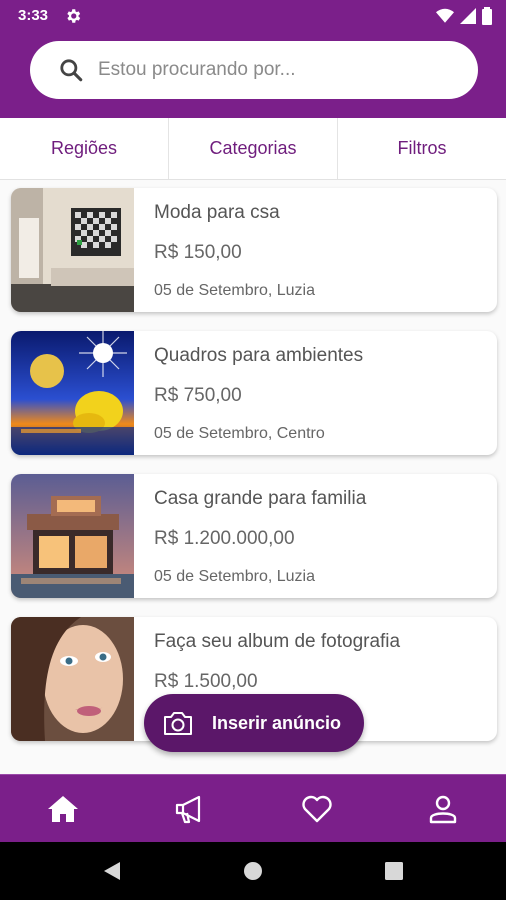 The image size is (506, 900). Describe the element at coordinates (277, 641) in the screenshot. I see `listing-title: Faça seu album de fotografia` at that location.